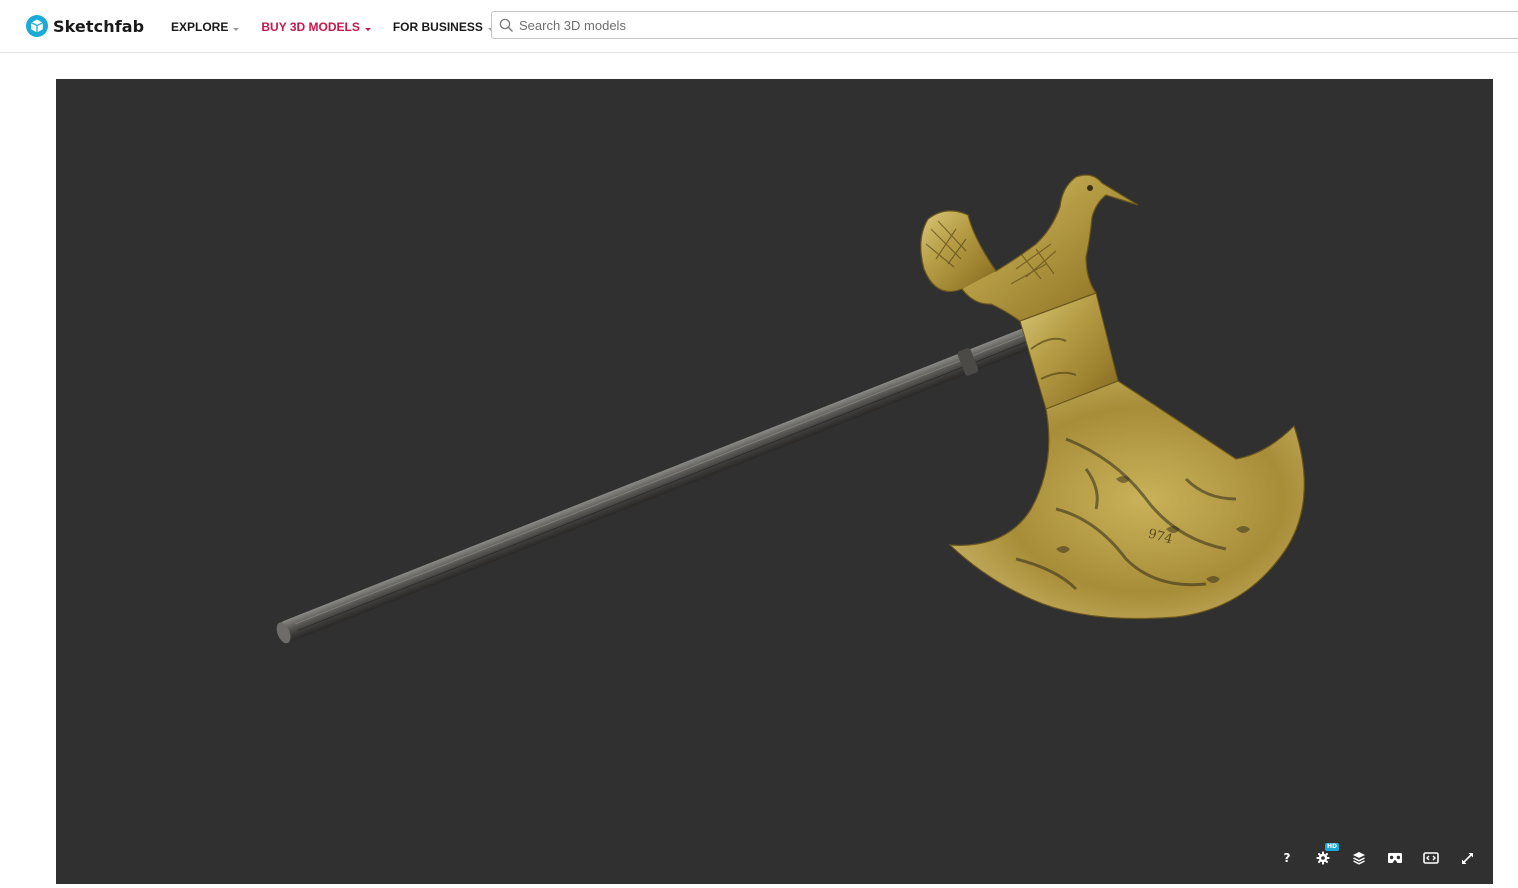  I want to click on layers-icon, so click(1359, 858).